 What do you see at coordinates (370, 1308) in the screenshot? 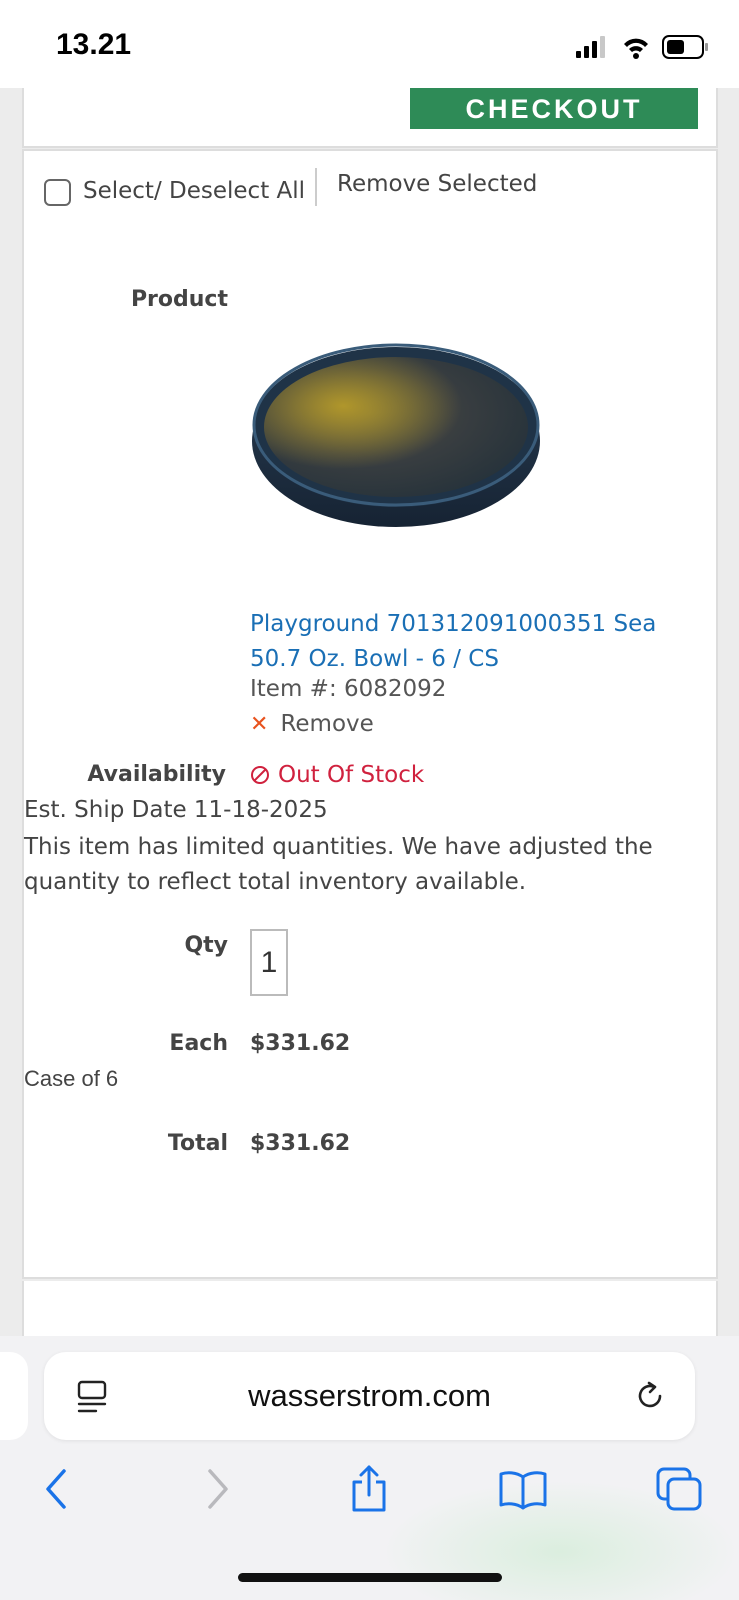
I see `next-card` at bounding box center [370, 1308].